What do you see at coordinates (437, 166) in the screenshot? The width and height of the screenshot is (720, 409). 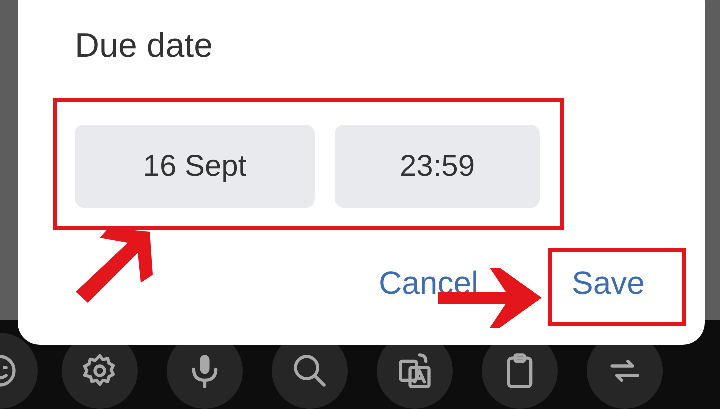 I see `time-field: 23:59` at bounding box center [437, 166].